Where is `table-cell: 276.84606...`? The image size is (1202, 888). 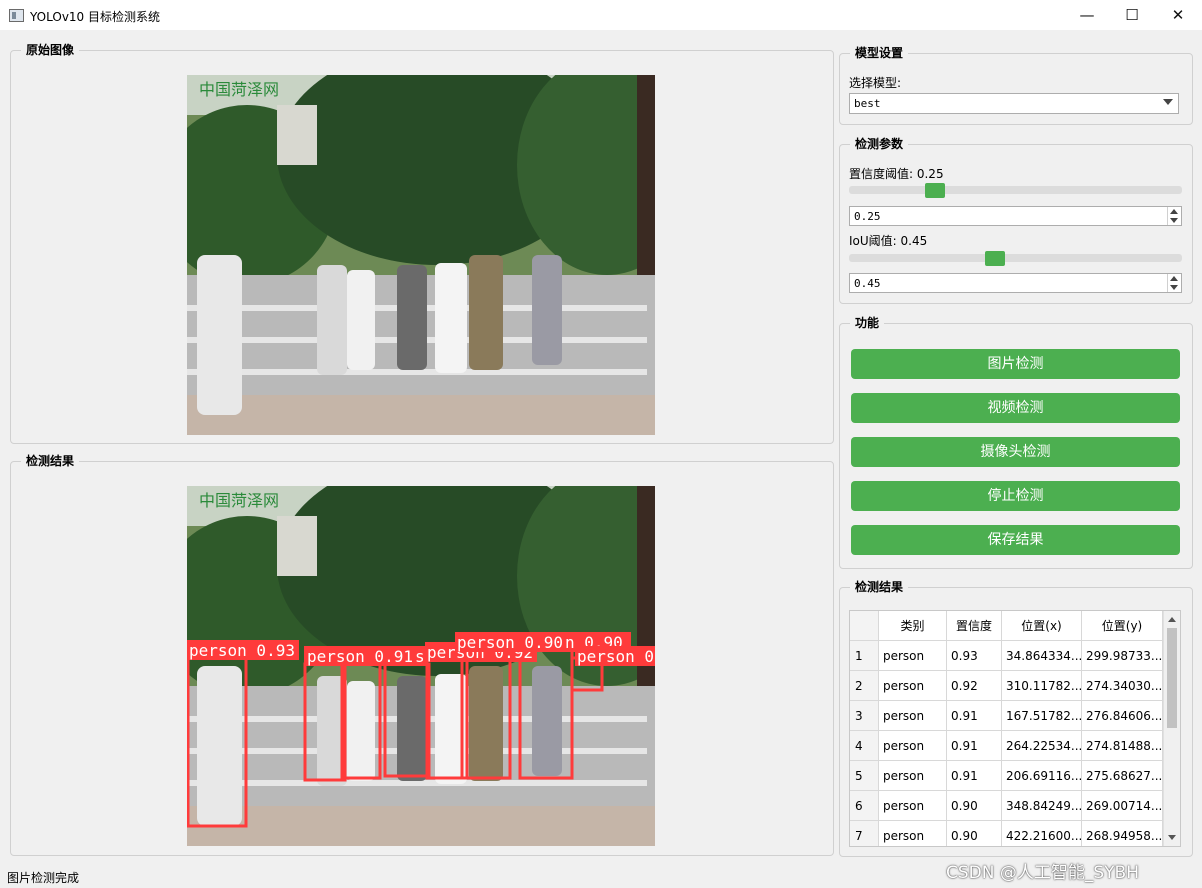
table-cell: 276.84606... is located at coordinates (1122, 716).